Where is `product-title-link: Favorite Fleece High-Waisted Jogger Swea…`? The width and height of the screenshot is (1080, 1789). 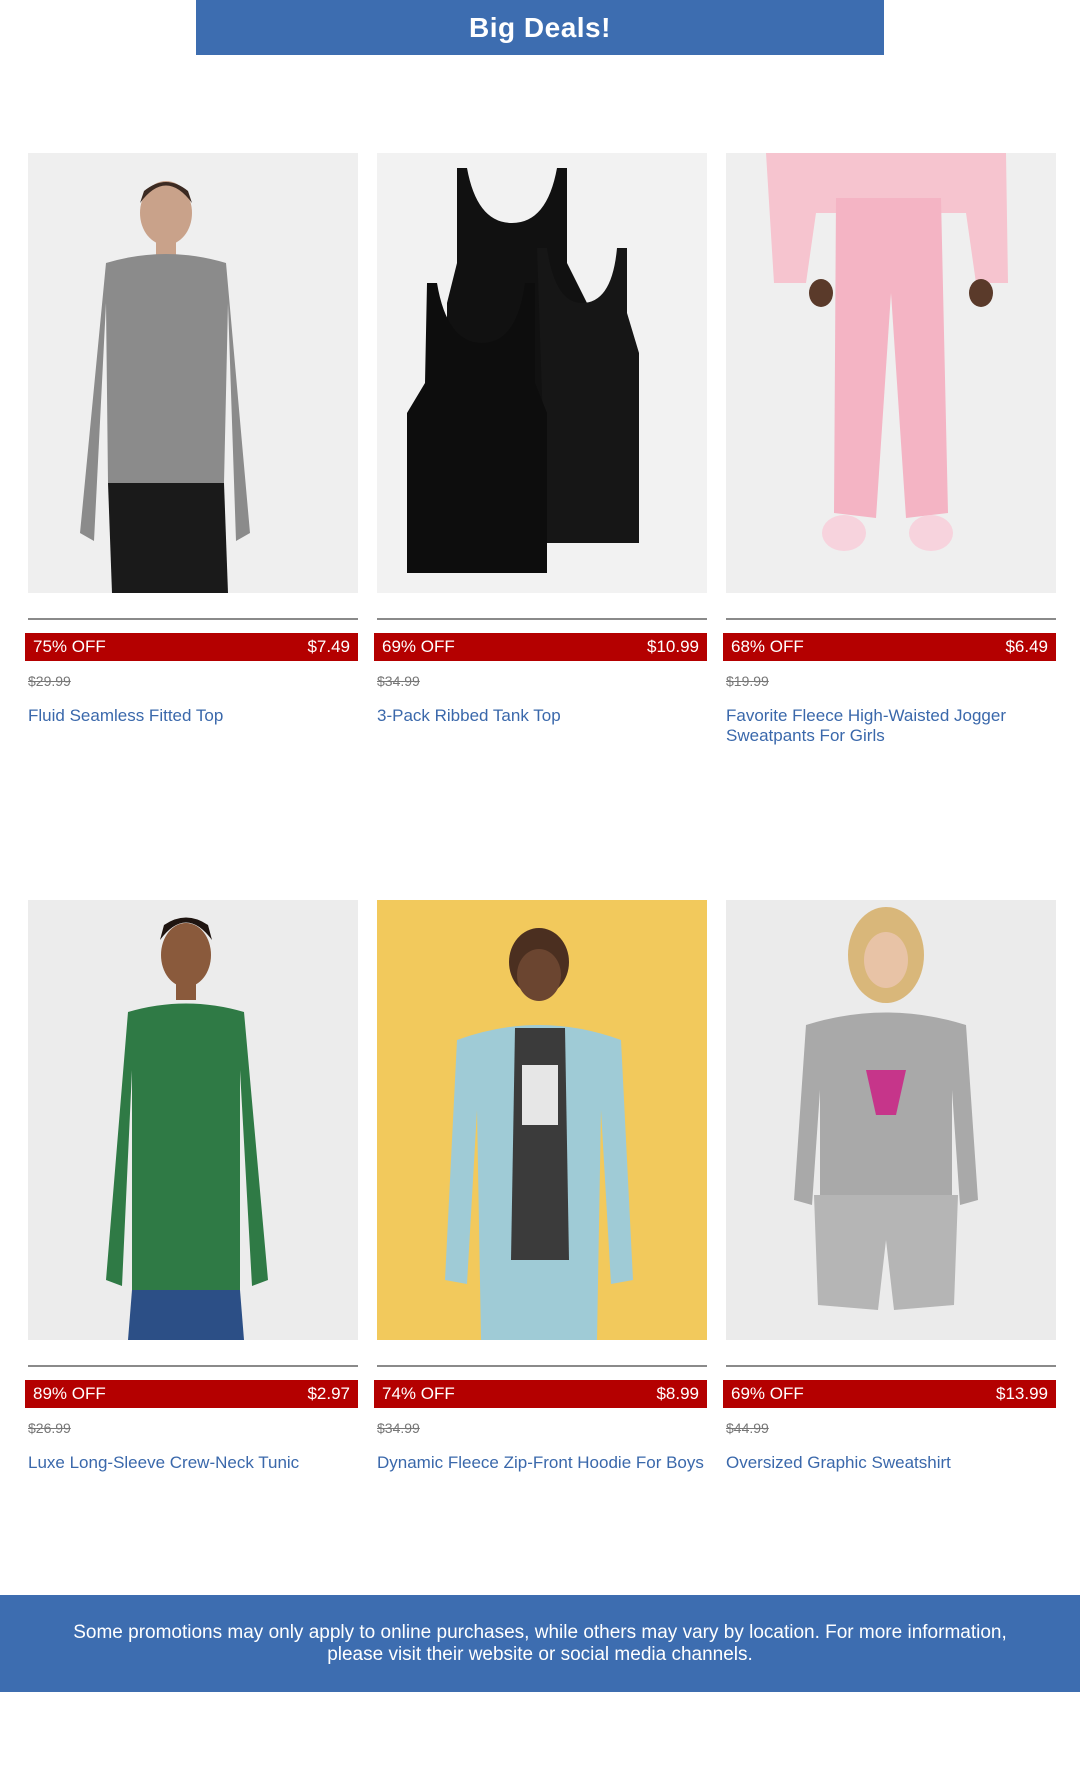
product-title-link: Favorite Fleece High-Waisted Jogger Swea… is located at coordinates (891, 726).